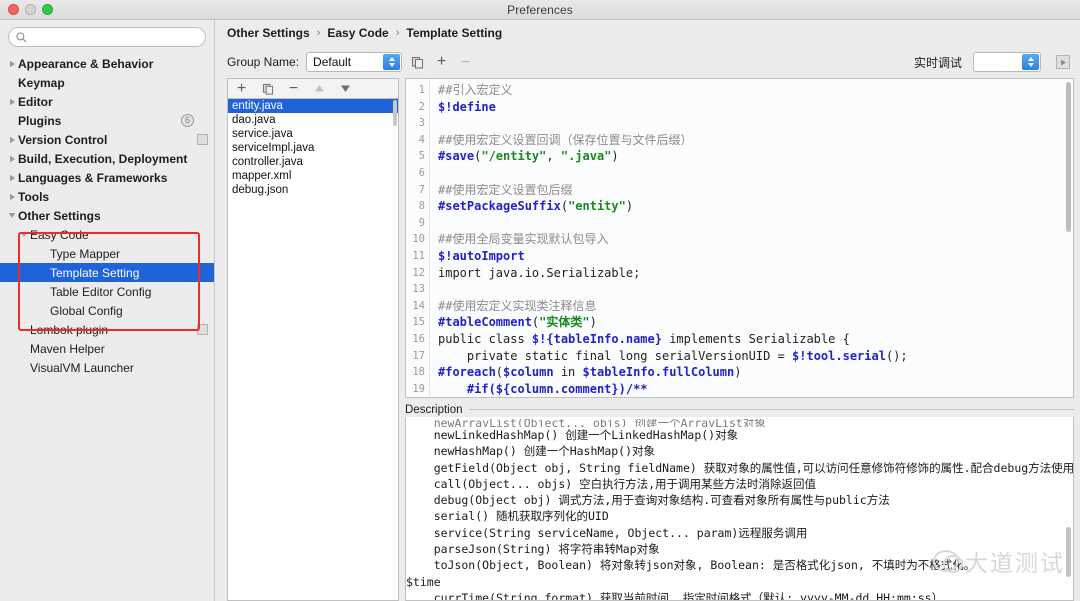 This screenshot has height=601, width=1080. Describe the element at coordinates (107, 158) in the screenshot. I see `sidebar-item-build-execution-deployment: Build, Execution, Deployment` at that location.